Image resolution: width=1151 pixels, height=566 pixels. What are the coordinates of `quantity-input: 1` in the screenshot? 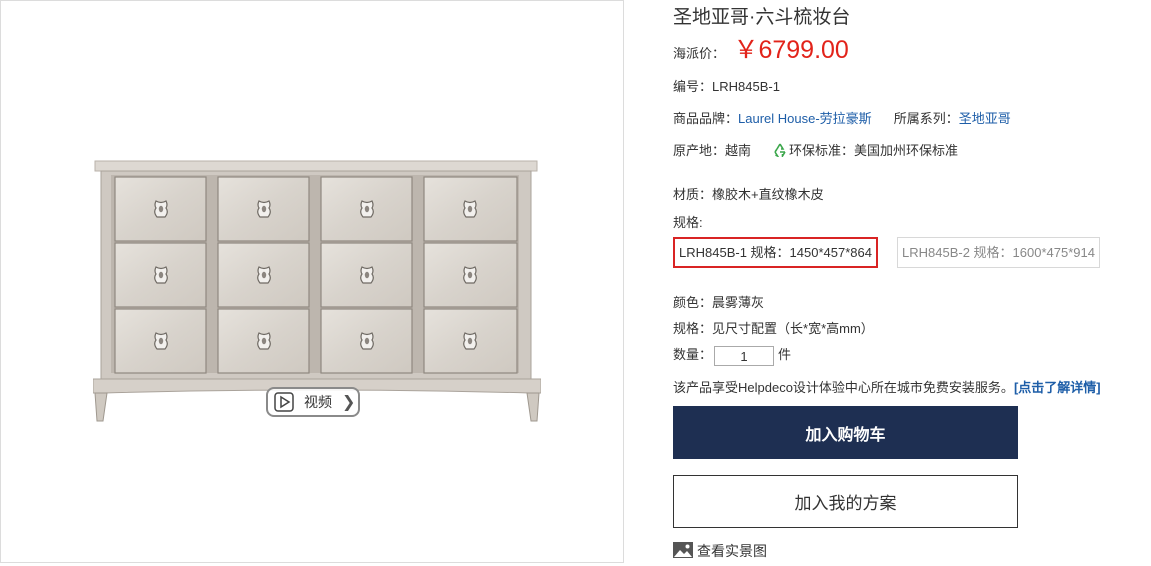 It's located at (744, 355).